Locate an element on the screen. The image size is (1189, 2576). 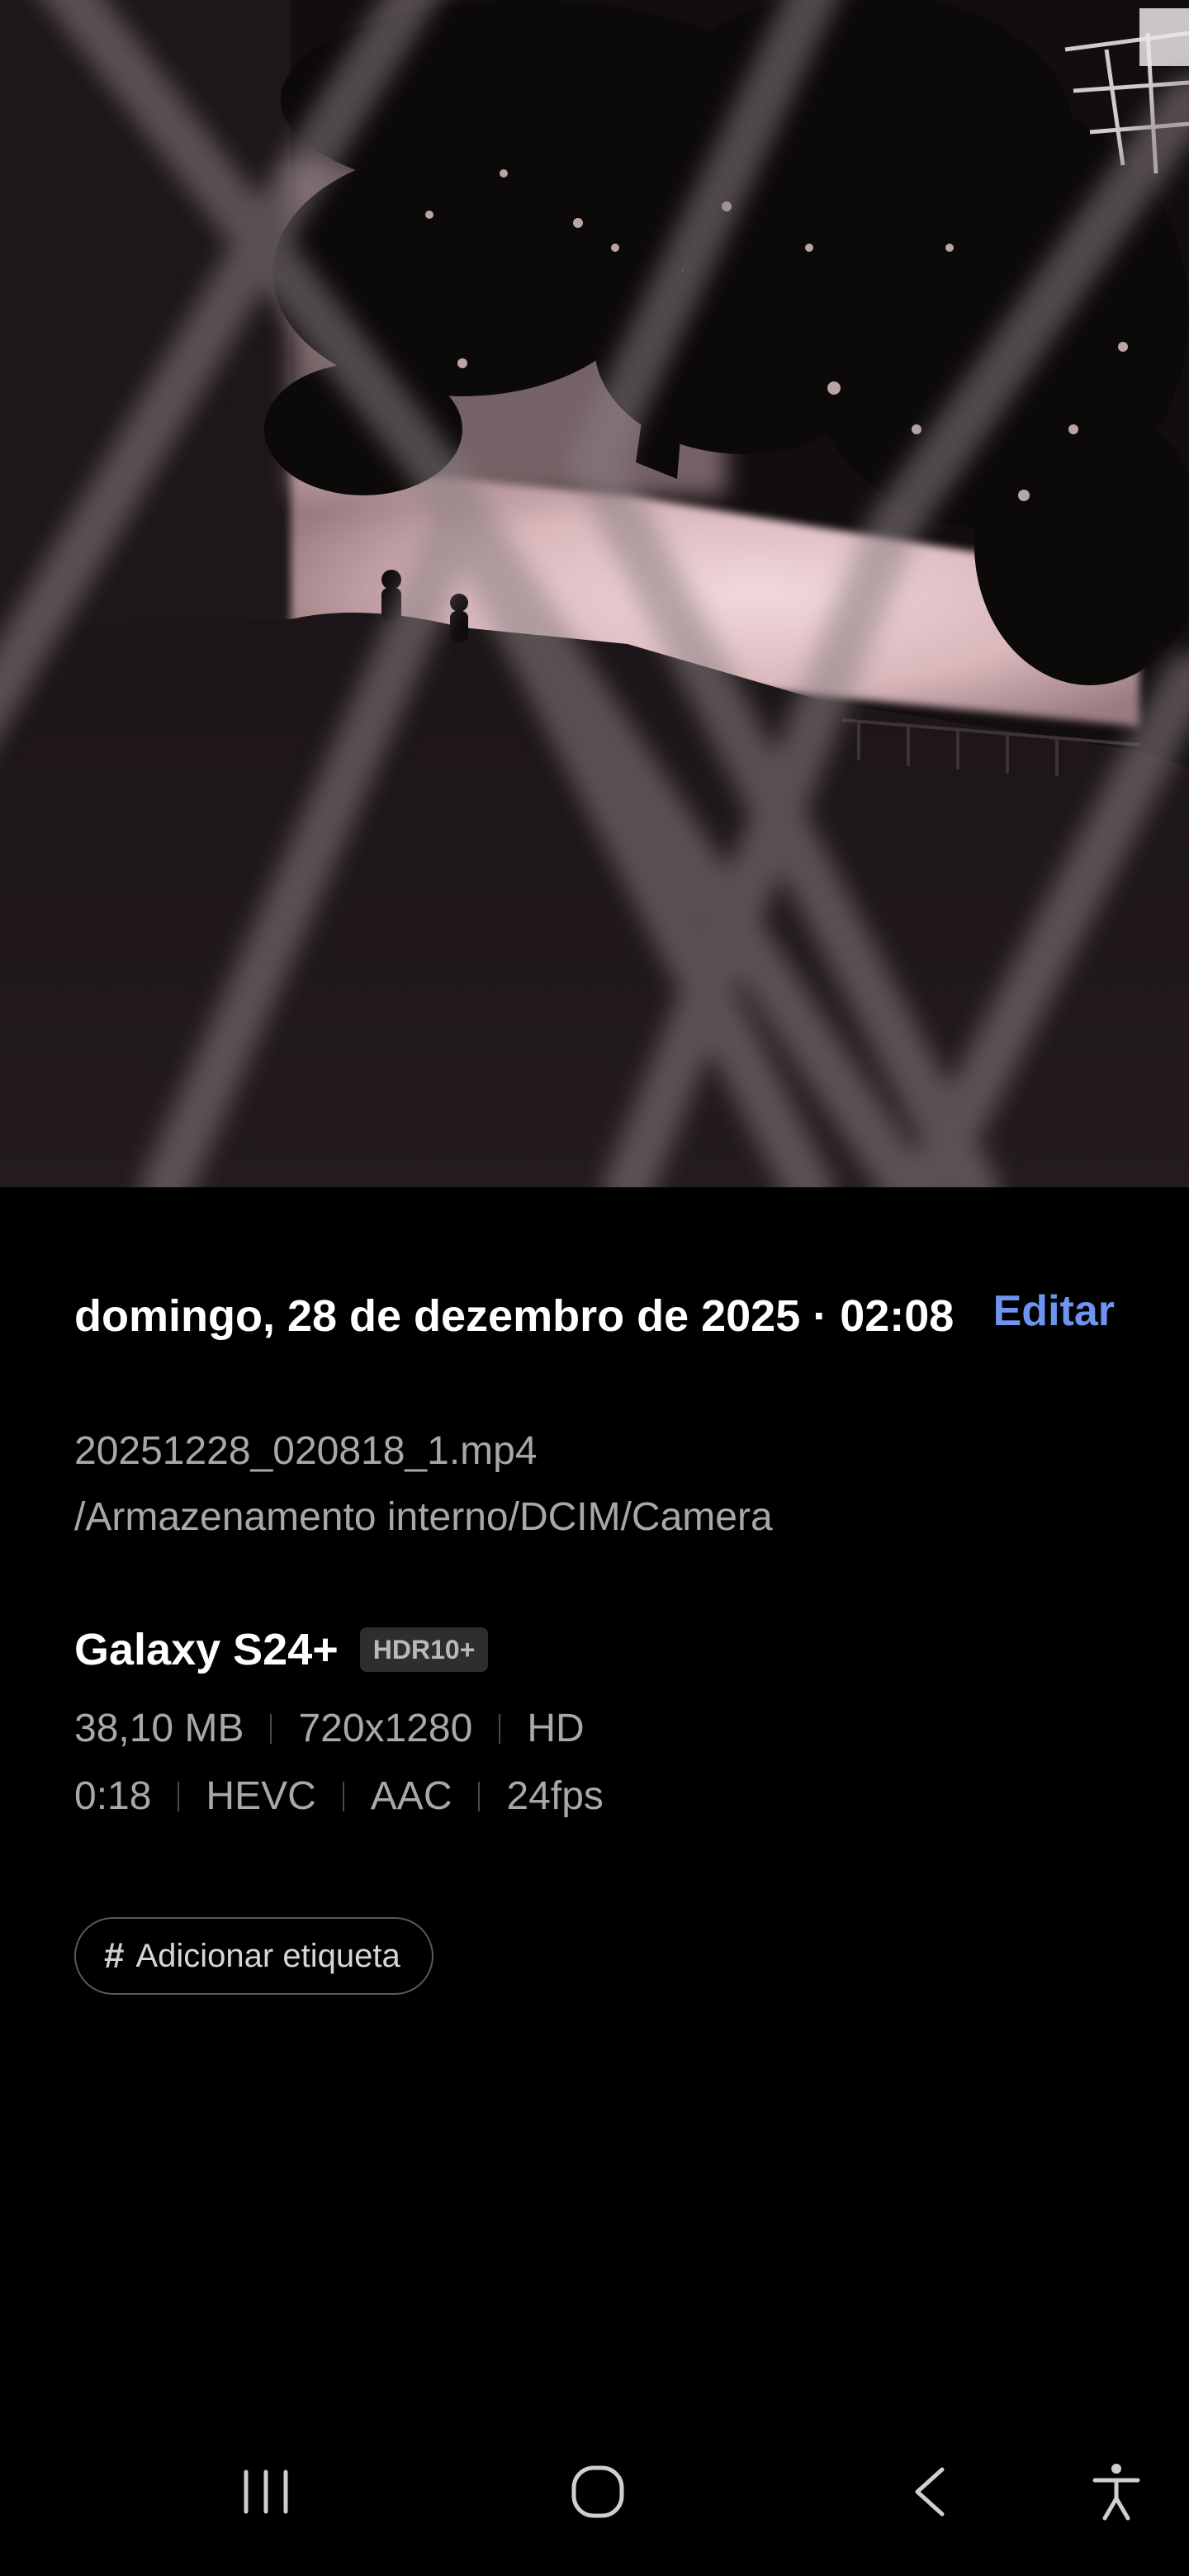
hashtag-icon: # is located at coordinates (114, 1955).